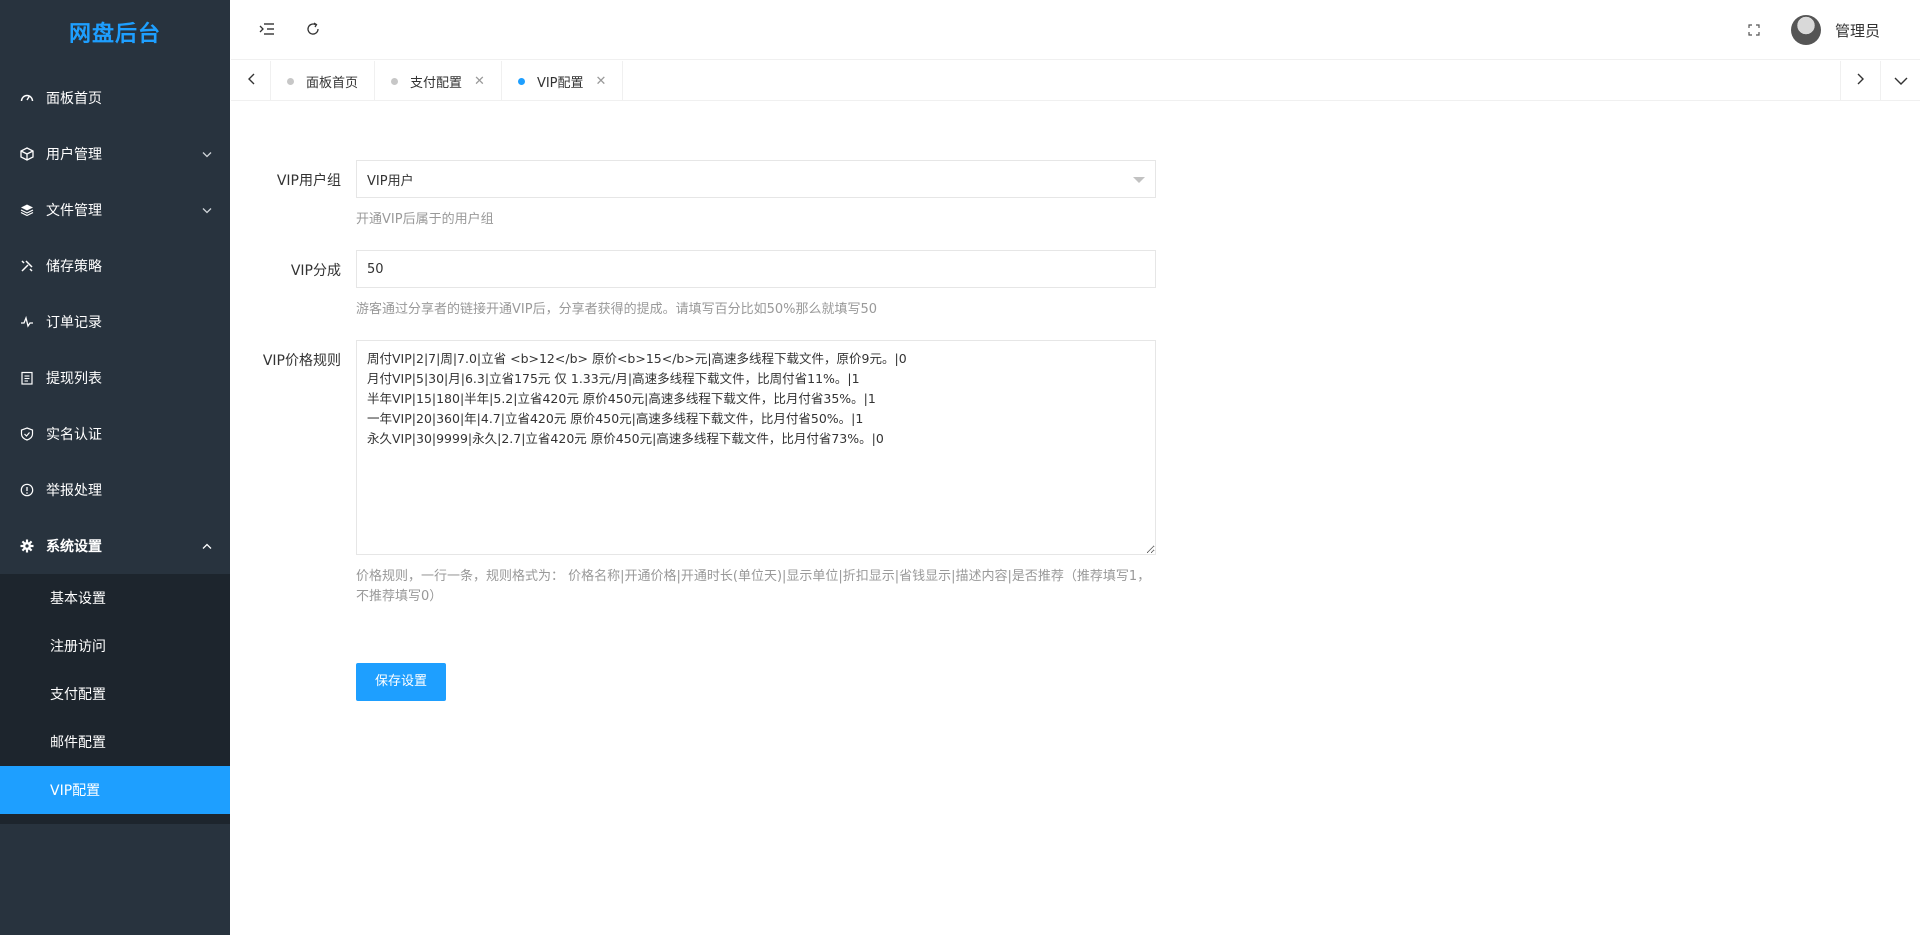  I want to click on sidebar-item-label: 提现列表, so click(74, 379).